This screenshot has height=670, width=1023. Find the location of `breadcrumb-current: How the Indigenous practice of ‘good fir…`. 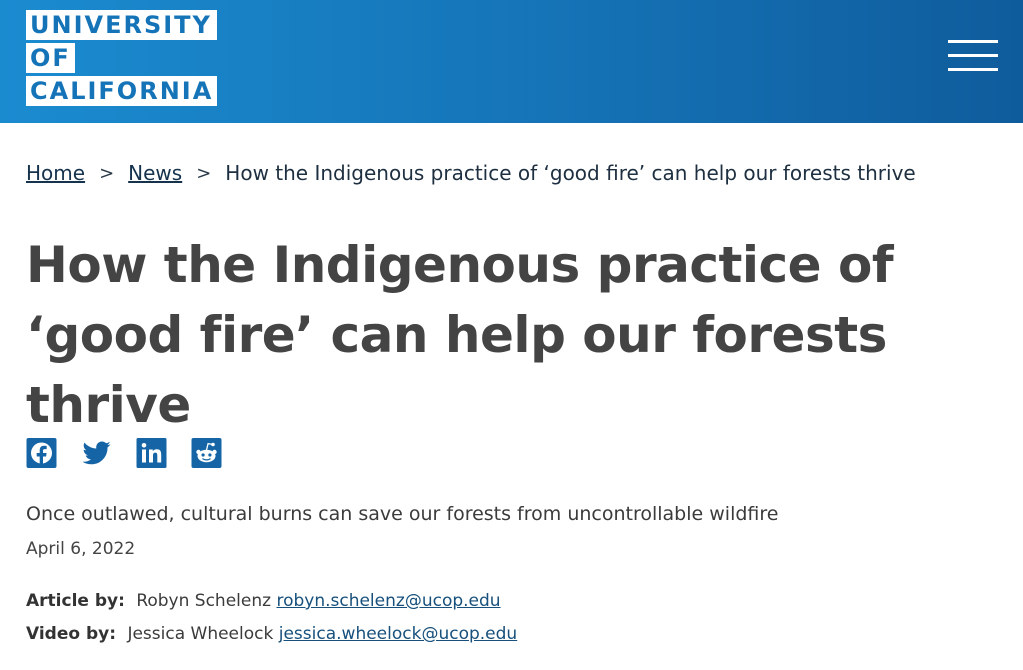

breadcrumb-current: How the Indigenous practice of ‘good fir… is located at coordinates (570, 173).